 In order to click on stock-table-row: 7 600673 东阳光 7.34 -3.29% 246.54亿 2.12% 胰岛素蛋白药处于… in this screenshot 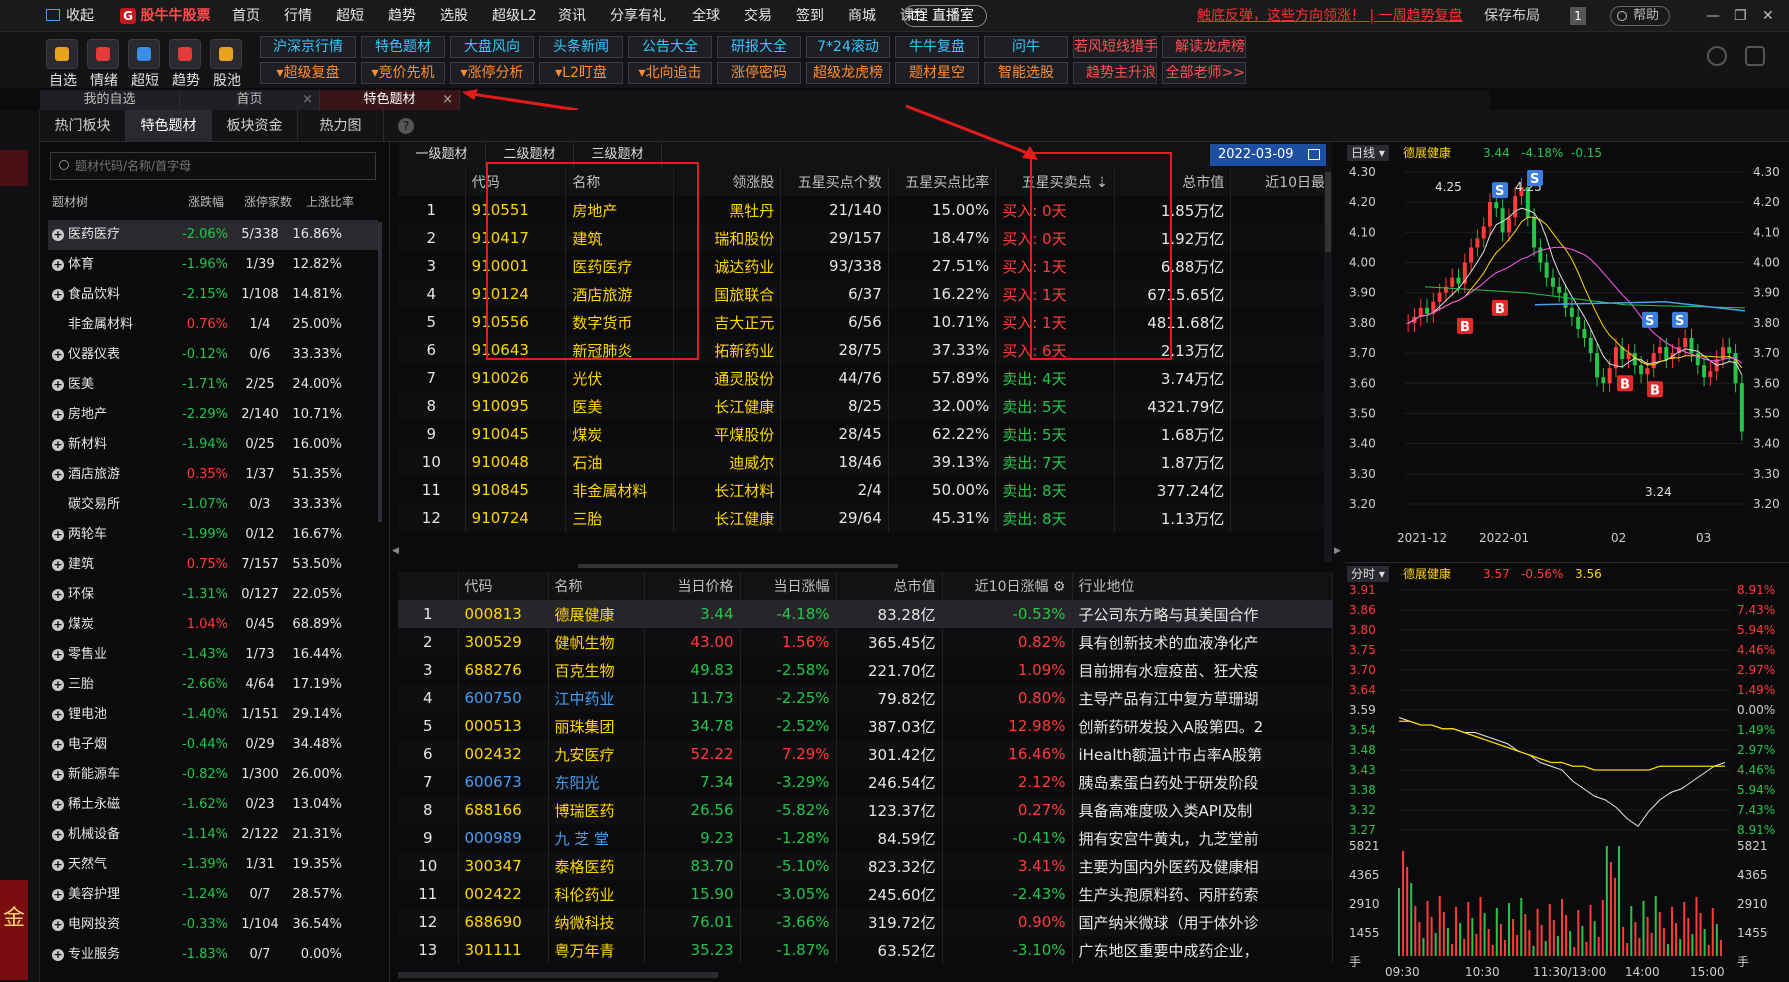, I will do `click(865, 782)`.